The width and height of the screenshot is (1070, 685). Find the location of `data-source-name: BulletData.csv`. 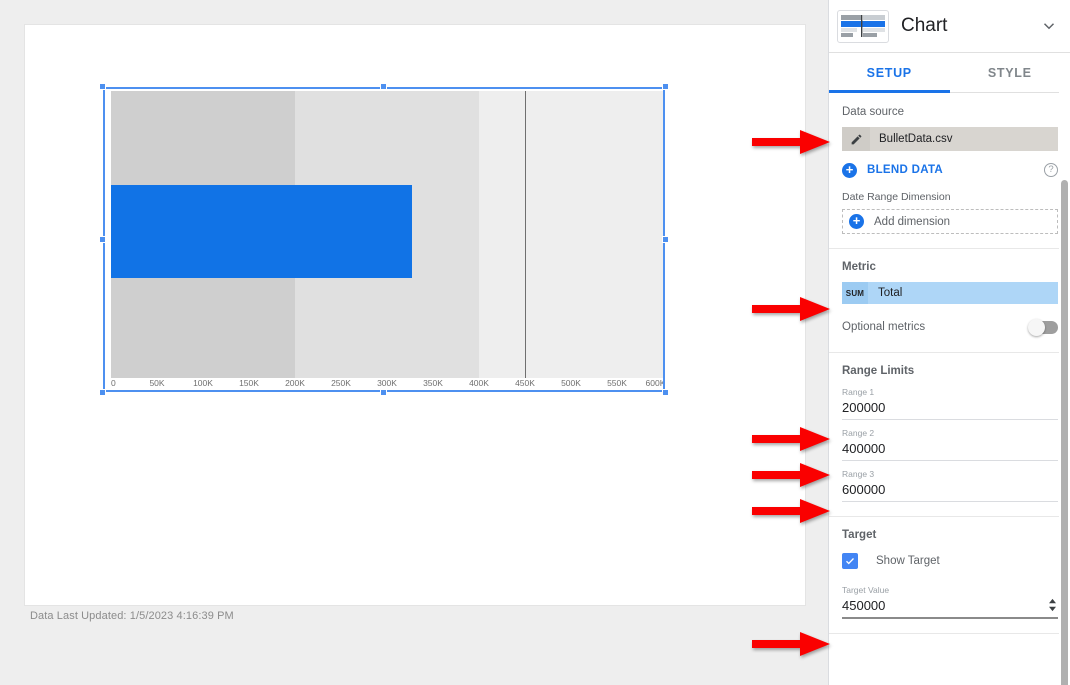

data-source-name: BulletData.csv is located at coordinates (916, 139).